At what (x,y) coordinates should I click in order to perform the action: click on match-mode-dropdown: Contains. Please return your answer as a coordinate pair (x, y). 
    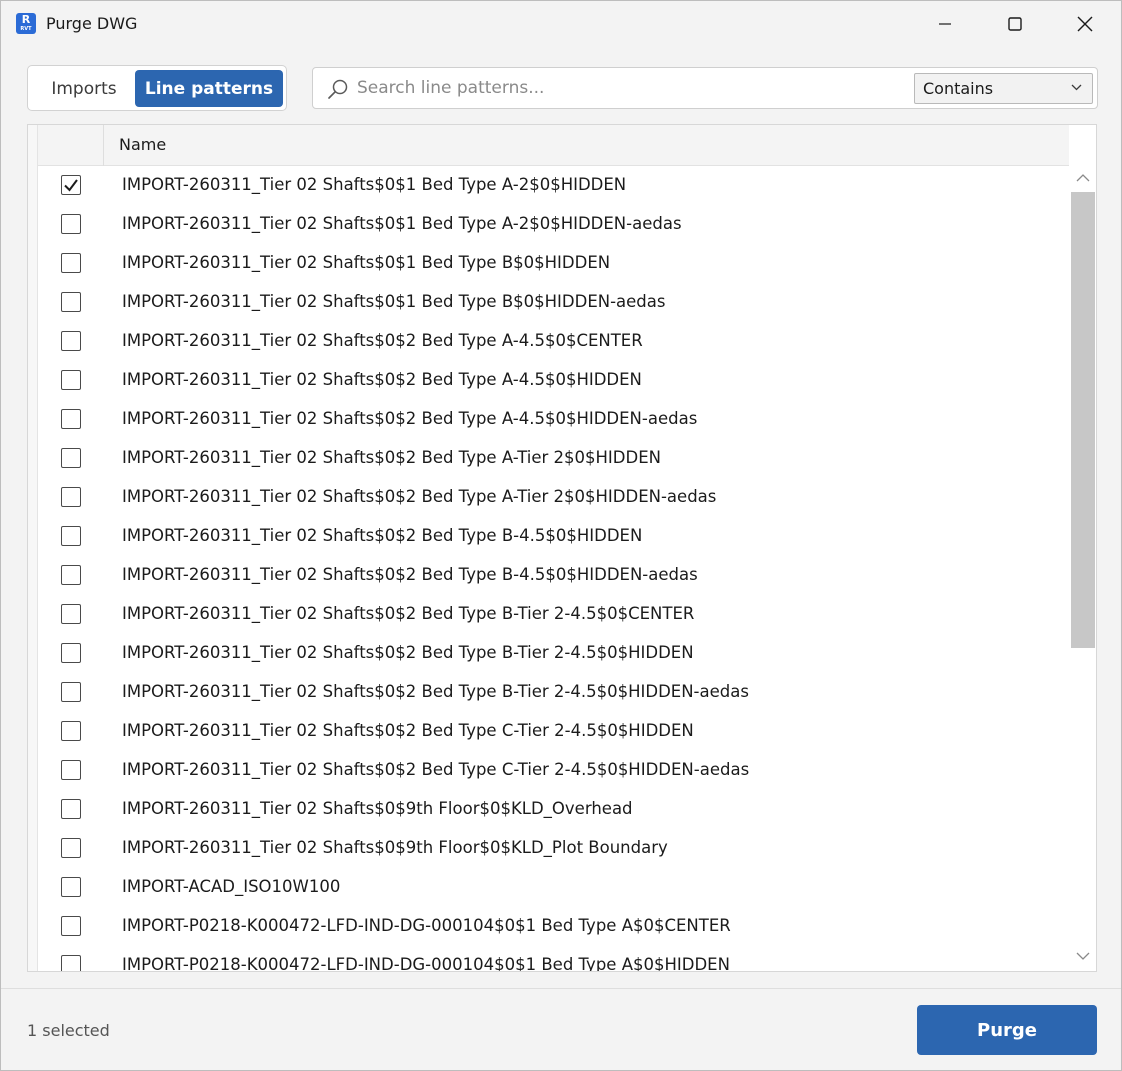
    Looking at the image, I should click on (1003, 88).